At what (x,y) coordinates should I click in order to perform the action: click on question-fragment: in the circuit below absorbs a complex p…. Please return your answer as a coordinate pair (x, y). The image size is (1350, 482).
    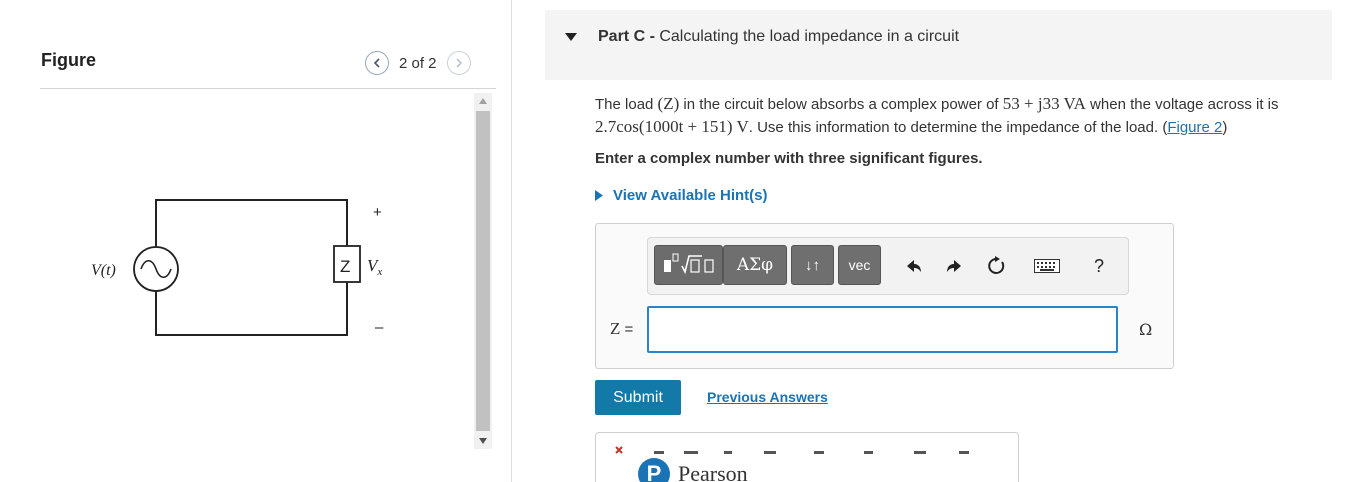
    Looking at the image, I should click on (841, 104).